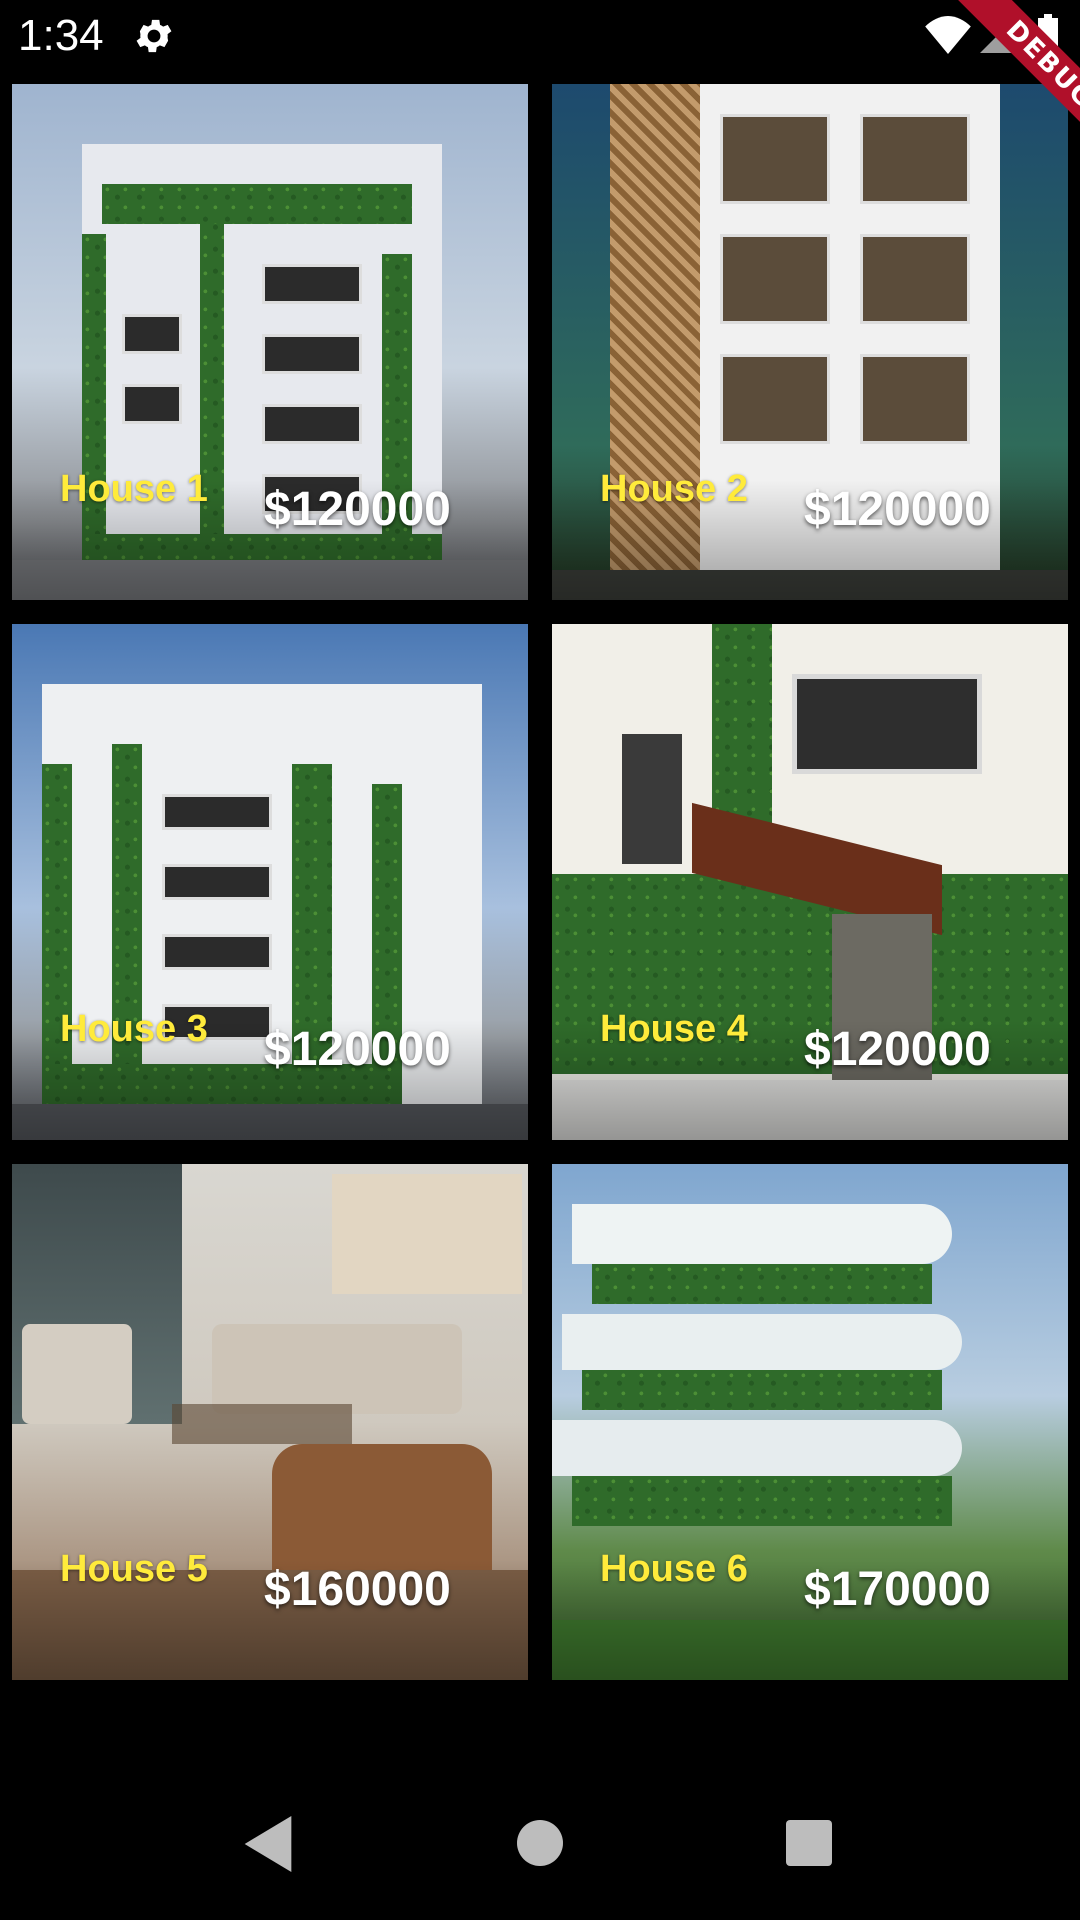 The width and height of the screenshot is (1080, 1920). I want to click on house-card-3: House 3 $120000, so click(270, 882).